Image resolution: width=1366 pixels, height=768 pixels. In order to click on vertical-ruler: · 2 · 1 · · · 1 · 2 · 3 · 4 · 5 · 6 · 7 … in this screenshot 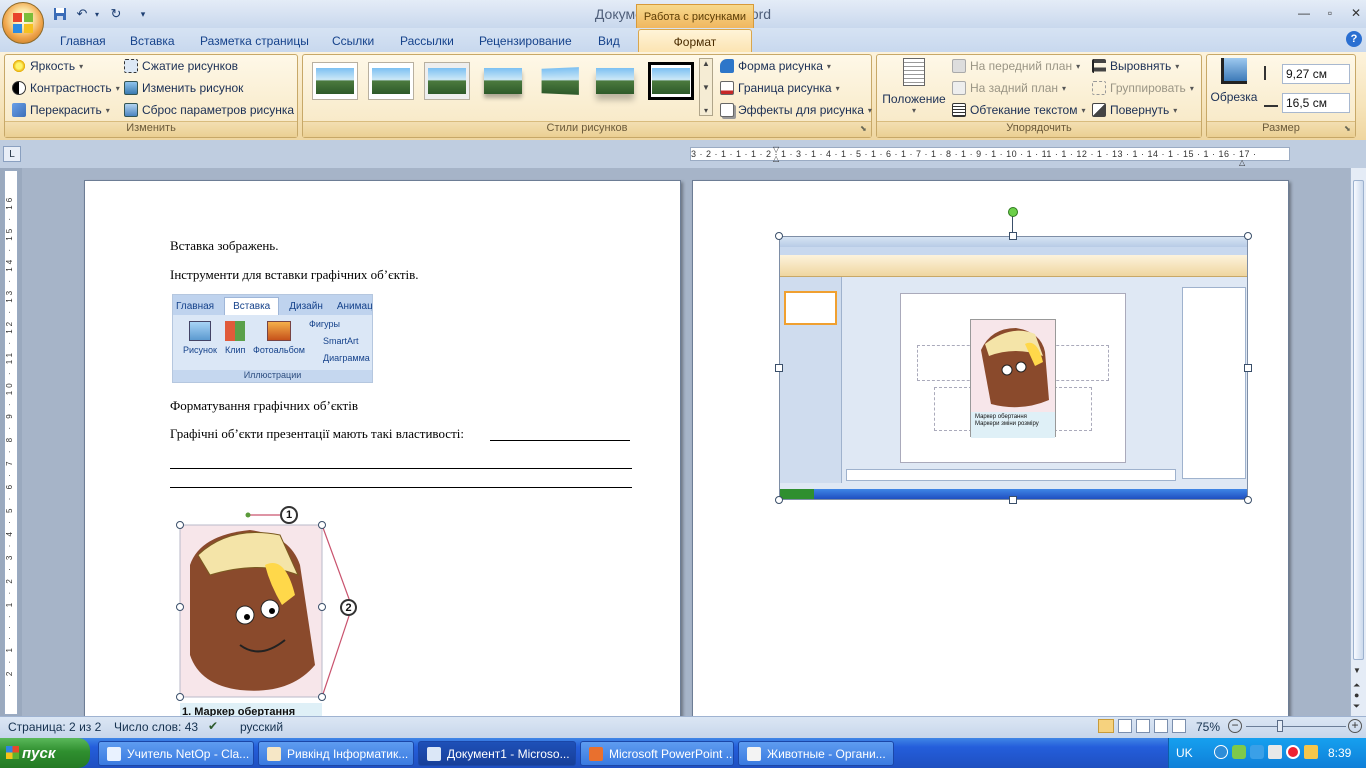, I will do `click(11, 442)`.